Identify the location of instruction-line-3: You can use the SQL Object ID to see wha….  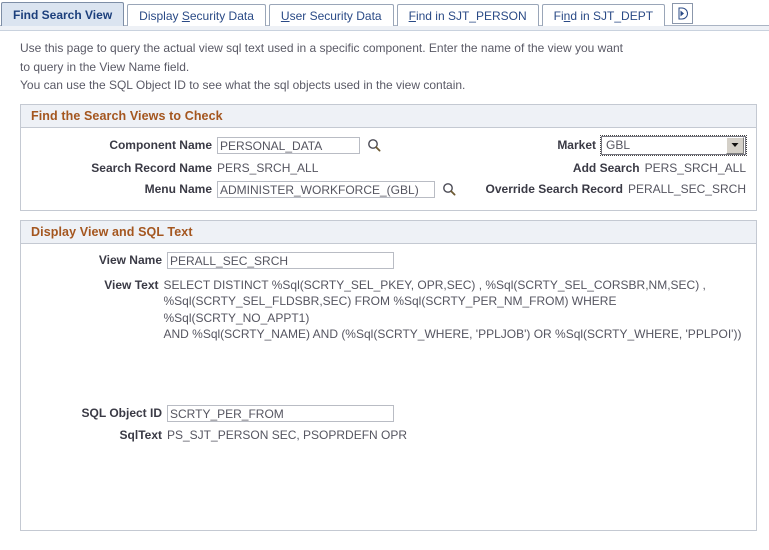
(243, 85).